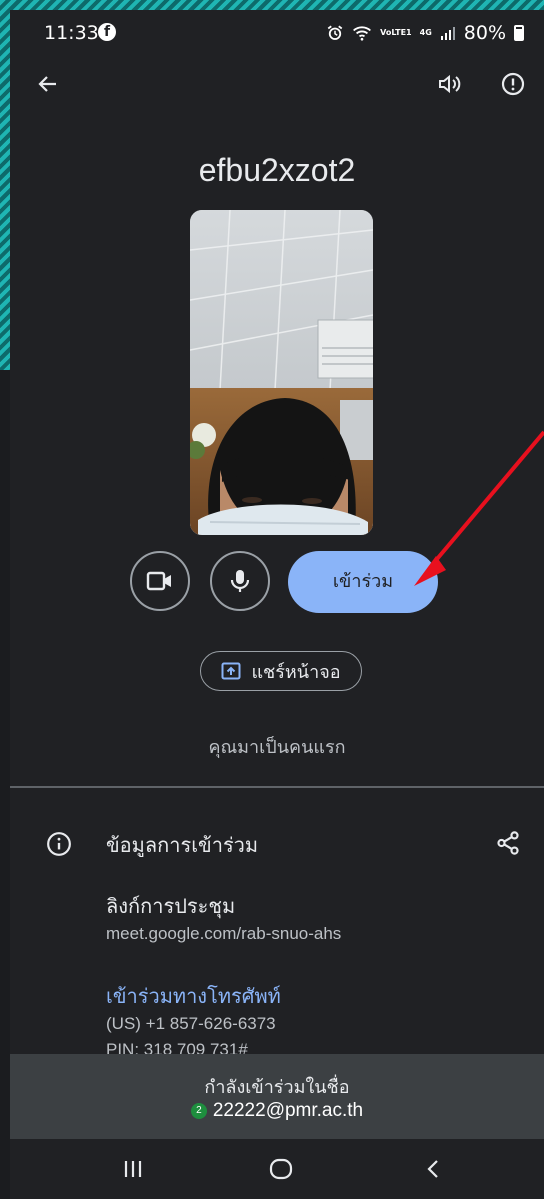  Describe the element at coordinates (277, 747) in the screenshot. I see `first-participant-note: คุณมาเป็นคนแรก` at that location.